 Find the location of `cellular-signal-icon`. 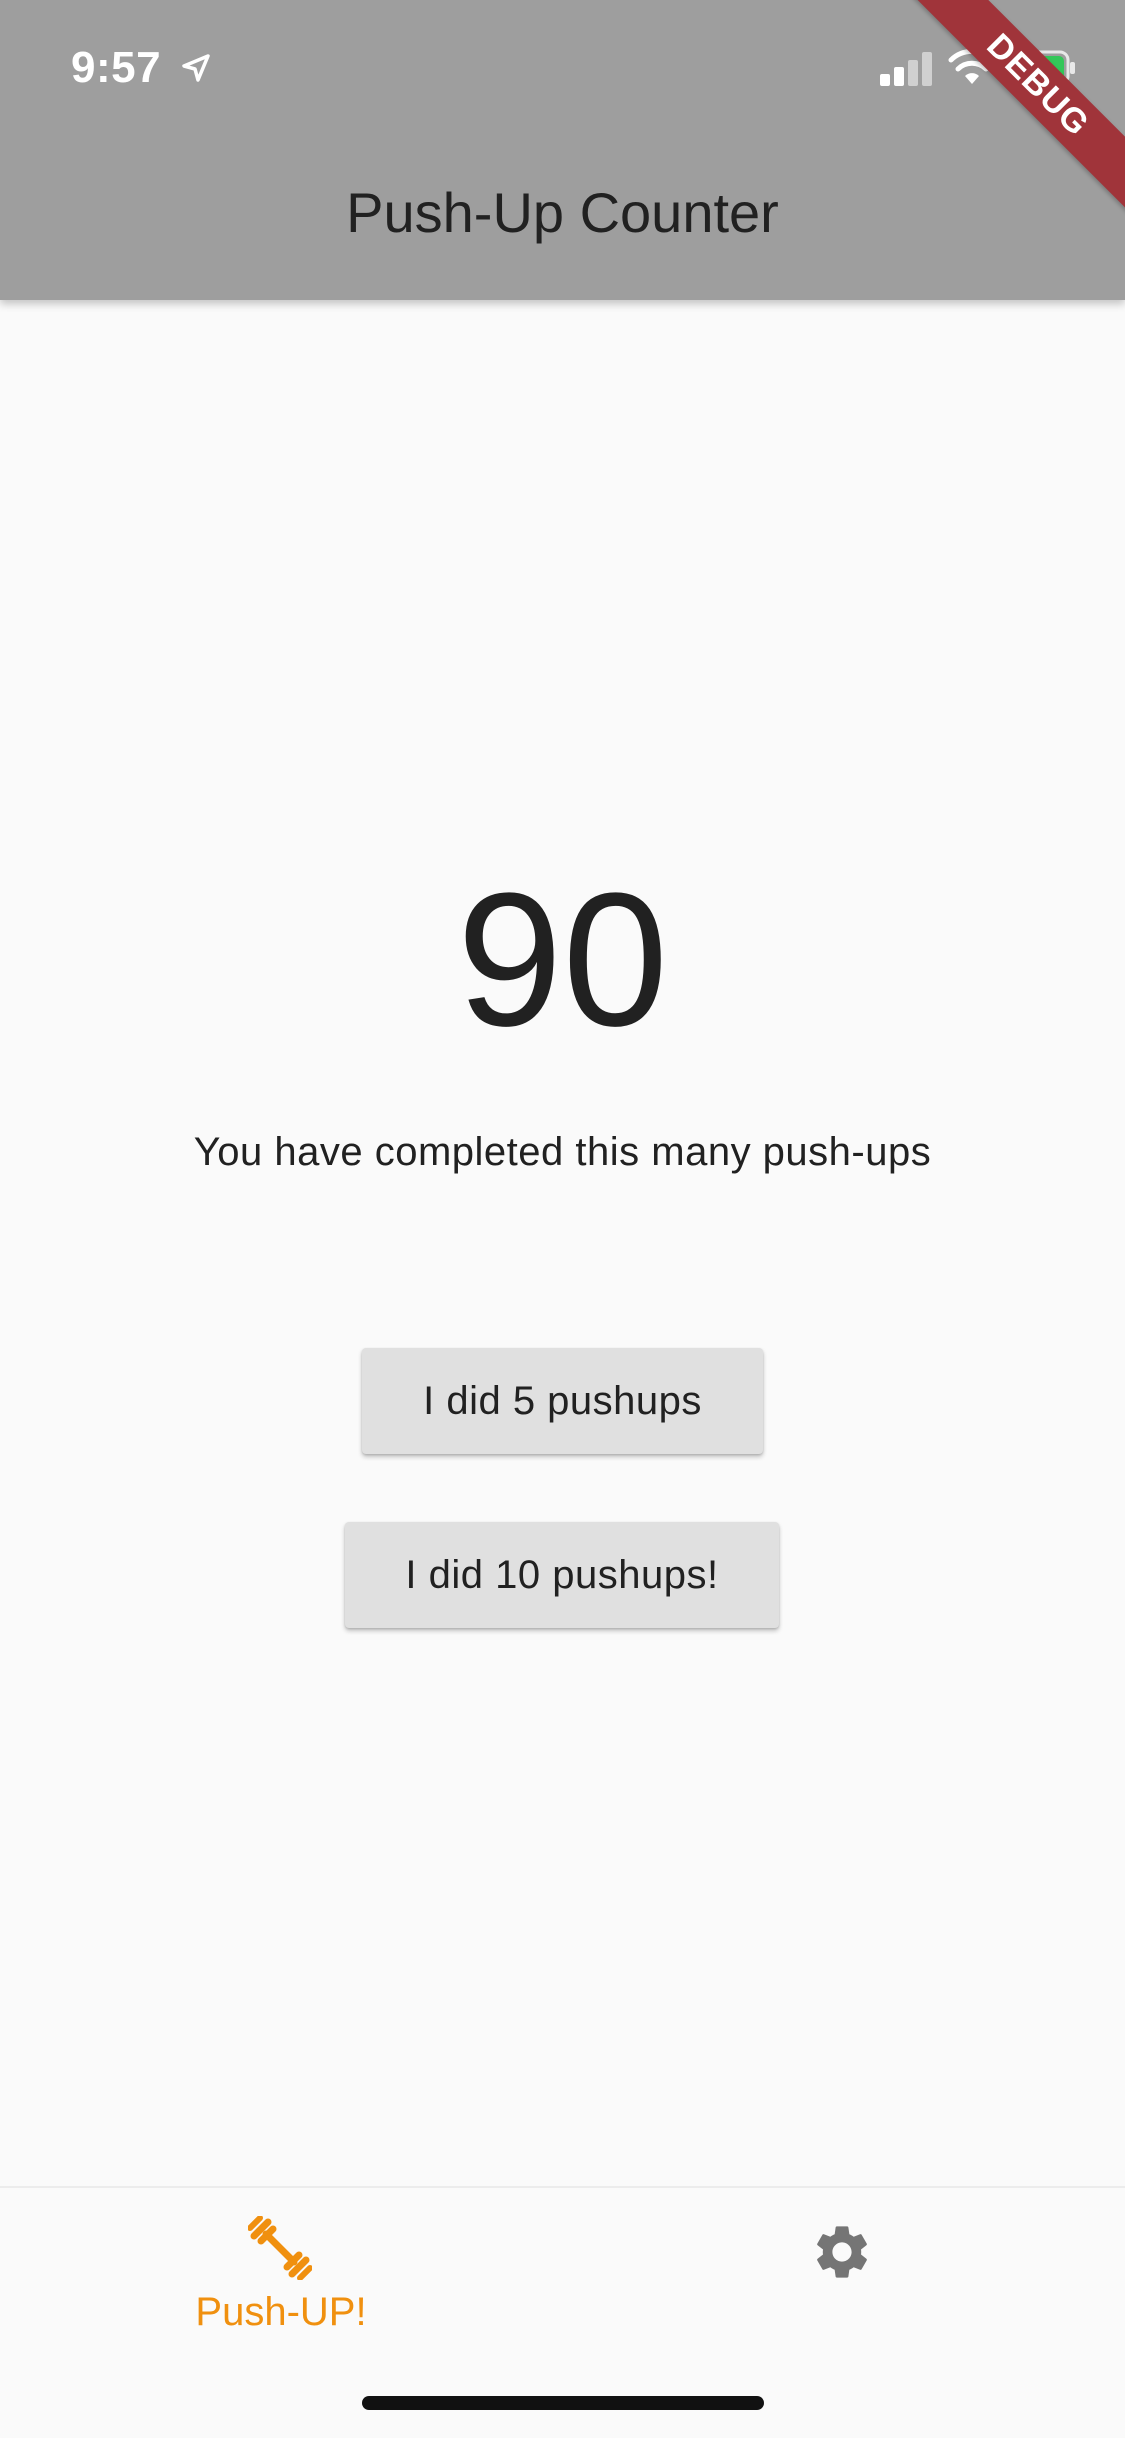

cellular-signal-icon is located at coordinates (906, 69).